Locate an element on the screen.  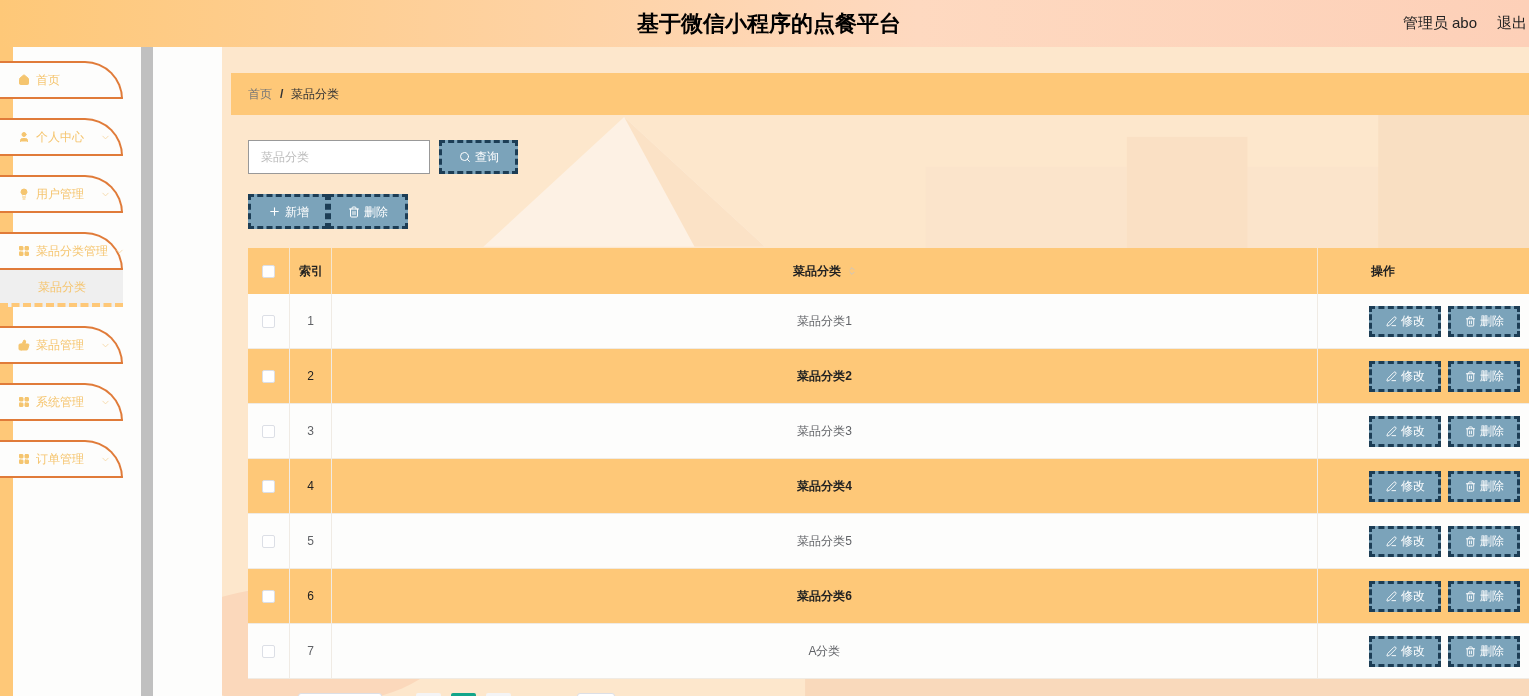
bulb-icon is located at coordinates (24, 194).